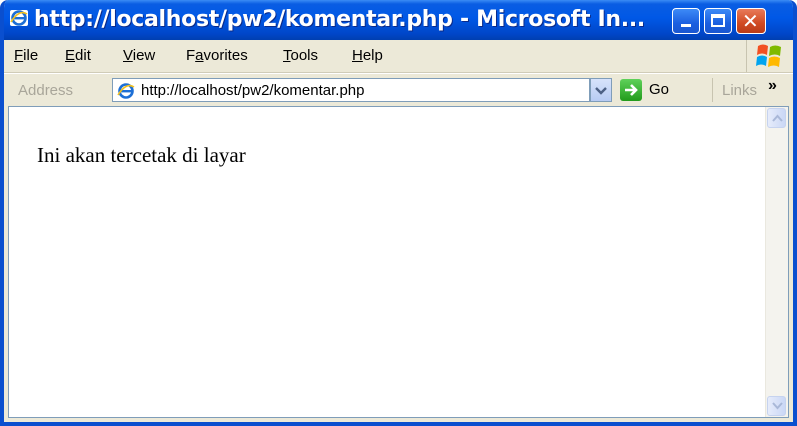 Image resolution: width=797 pixels, height=426 pixels. Describe the element at coordinates (686, 21) in the screenshot. I see `minimize-button` at that location.